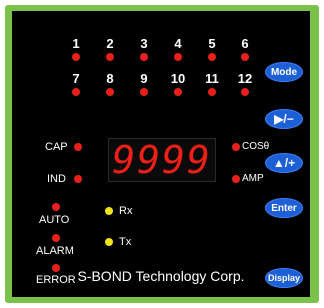  I want to click on alarm-led, so click(56, 238).